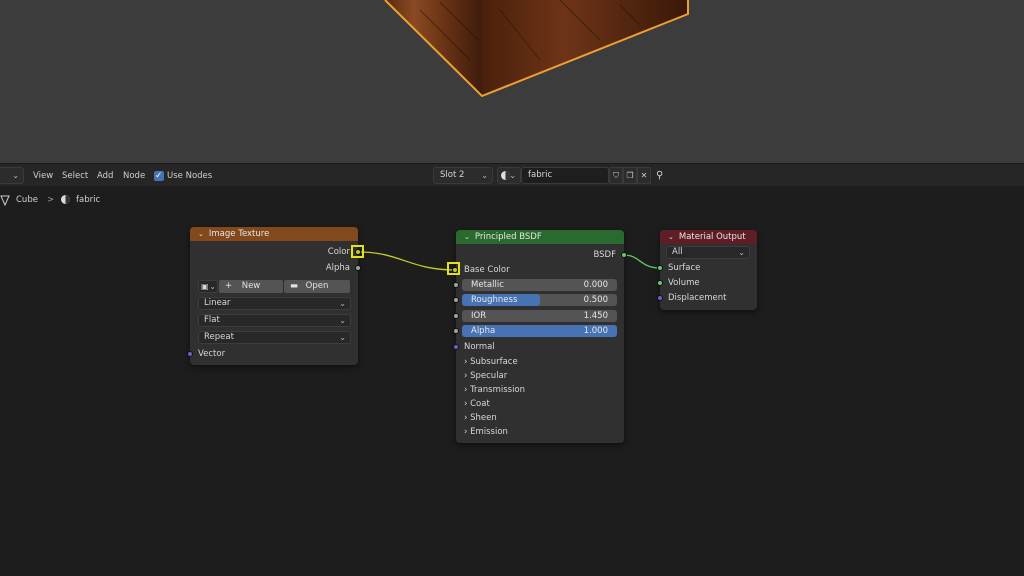 Image resolution: width=1024 pixels, height=576 pixels. What do you see at coordinates (274, 303) in the screenshot?
I see `interpolation-dropdown: Linear ⌄` at bounding box center [274, 303].